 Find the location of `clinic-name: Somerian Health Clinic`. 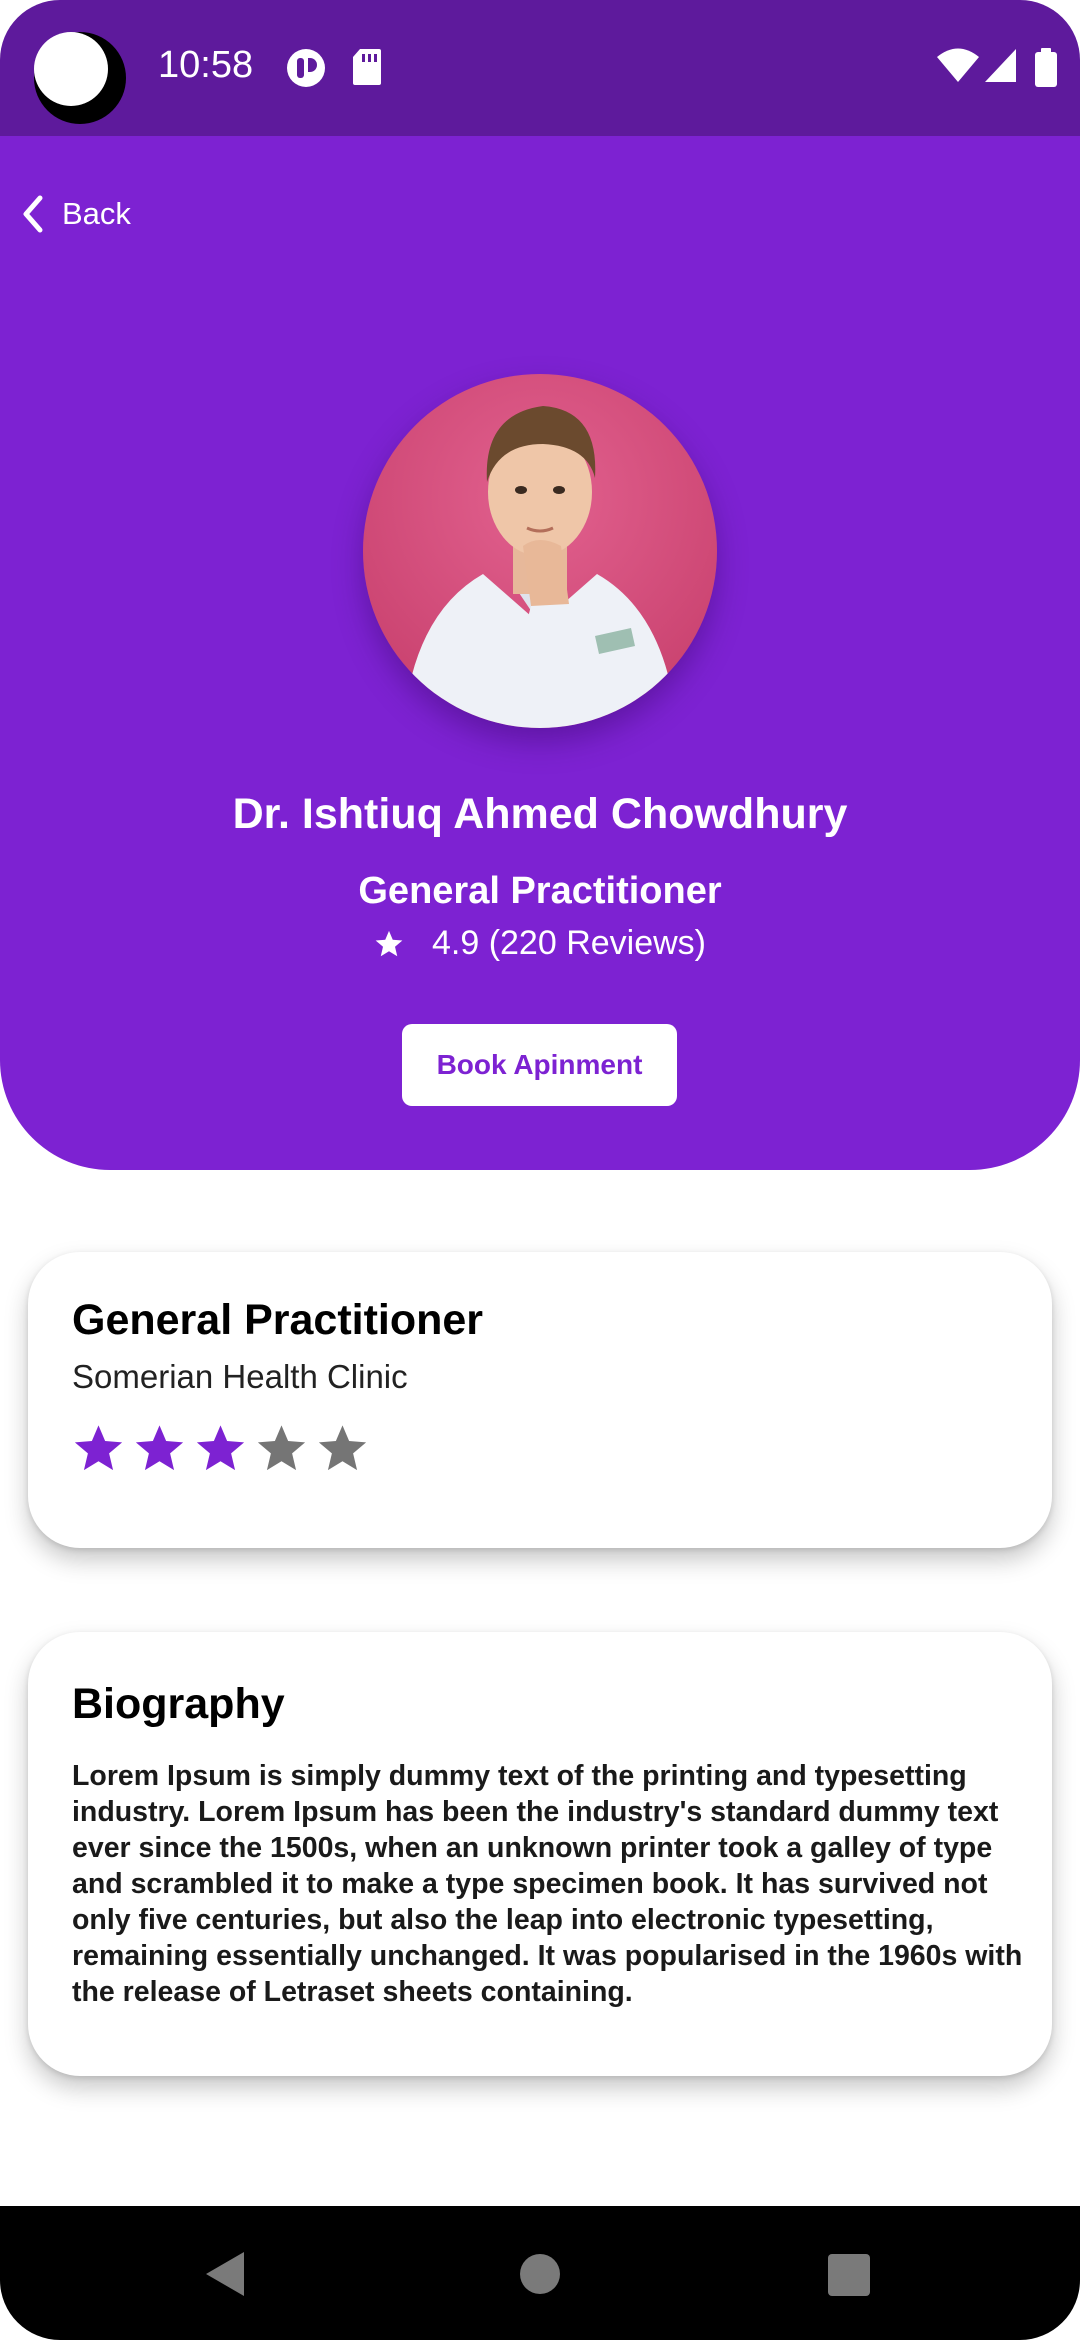

clinic-name: Somerian Health Clinic is located at coordinates (240, 1376).